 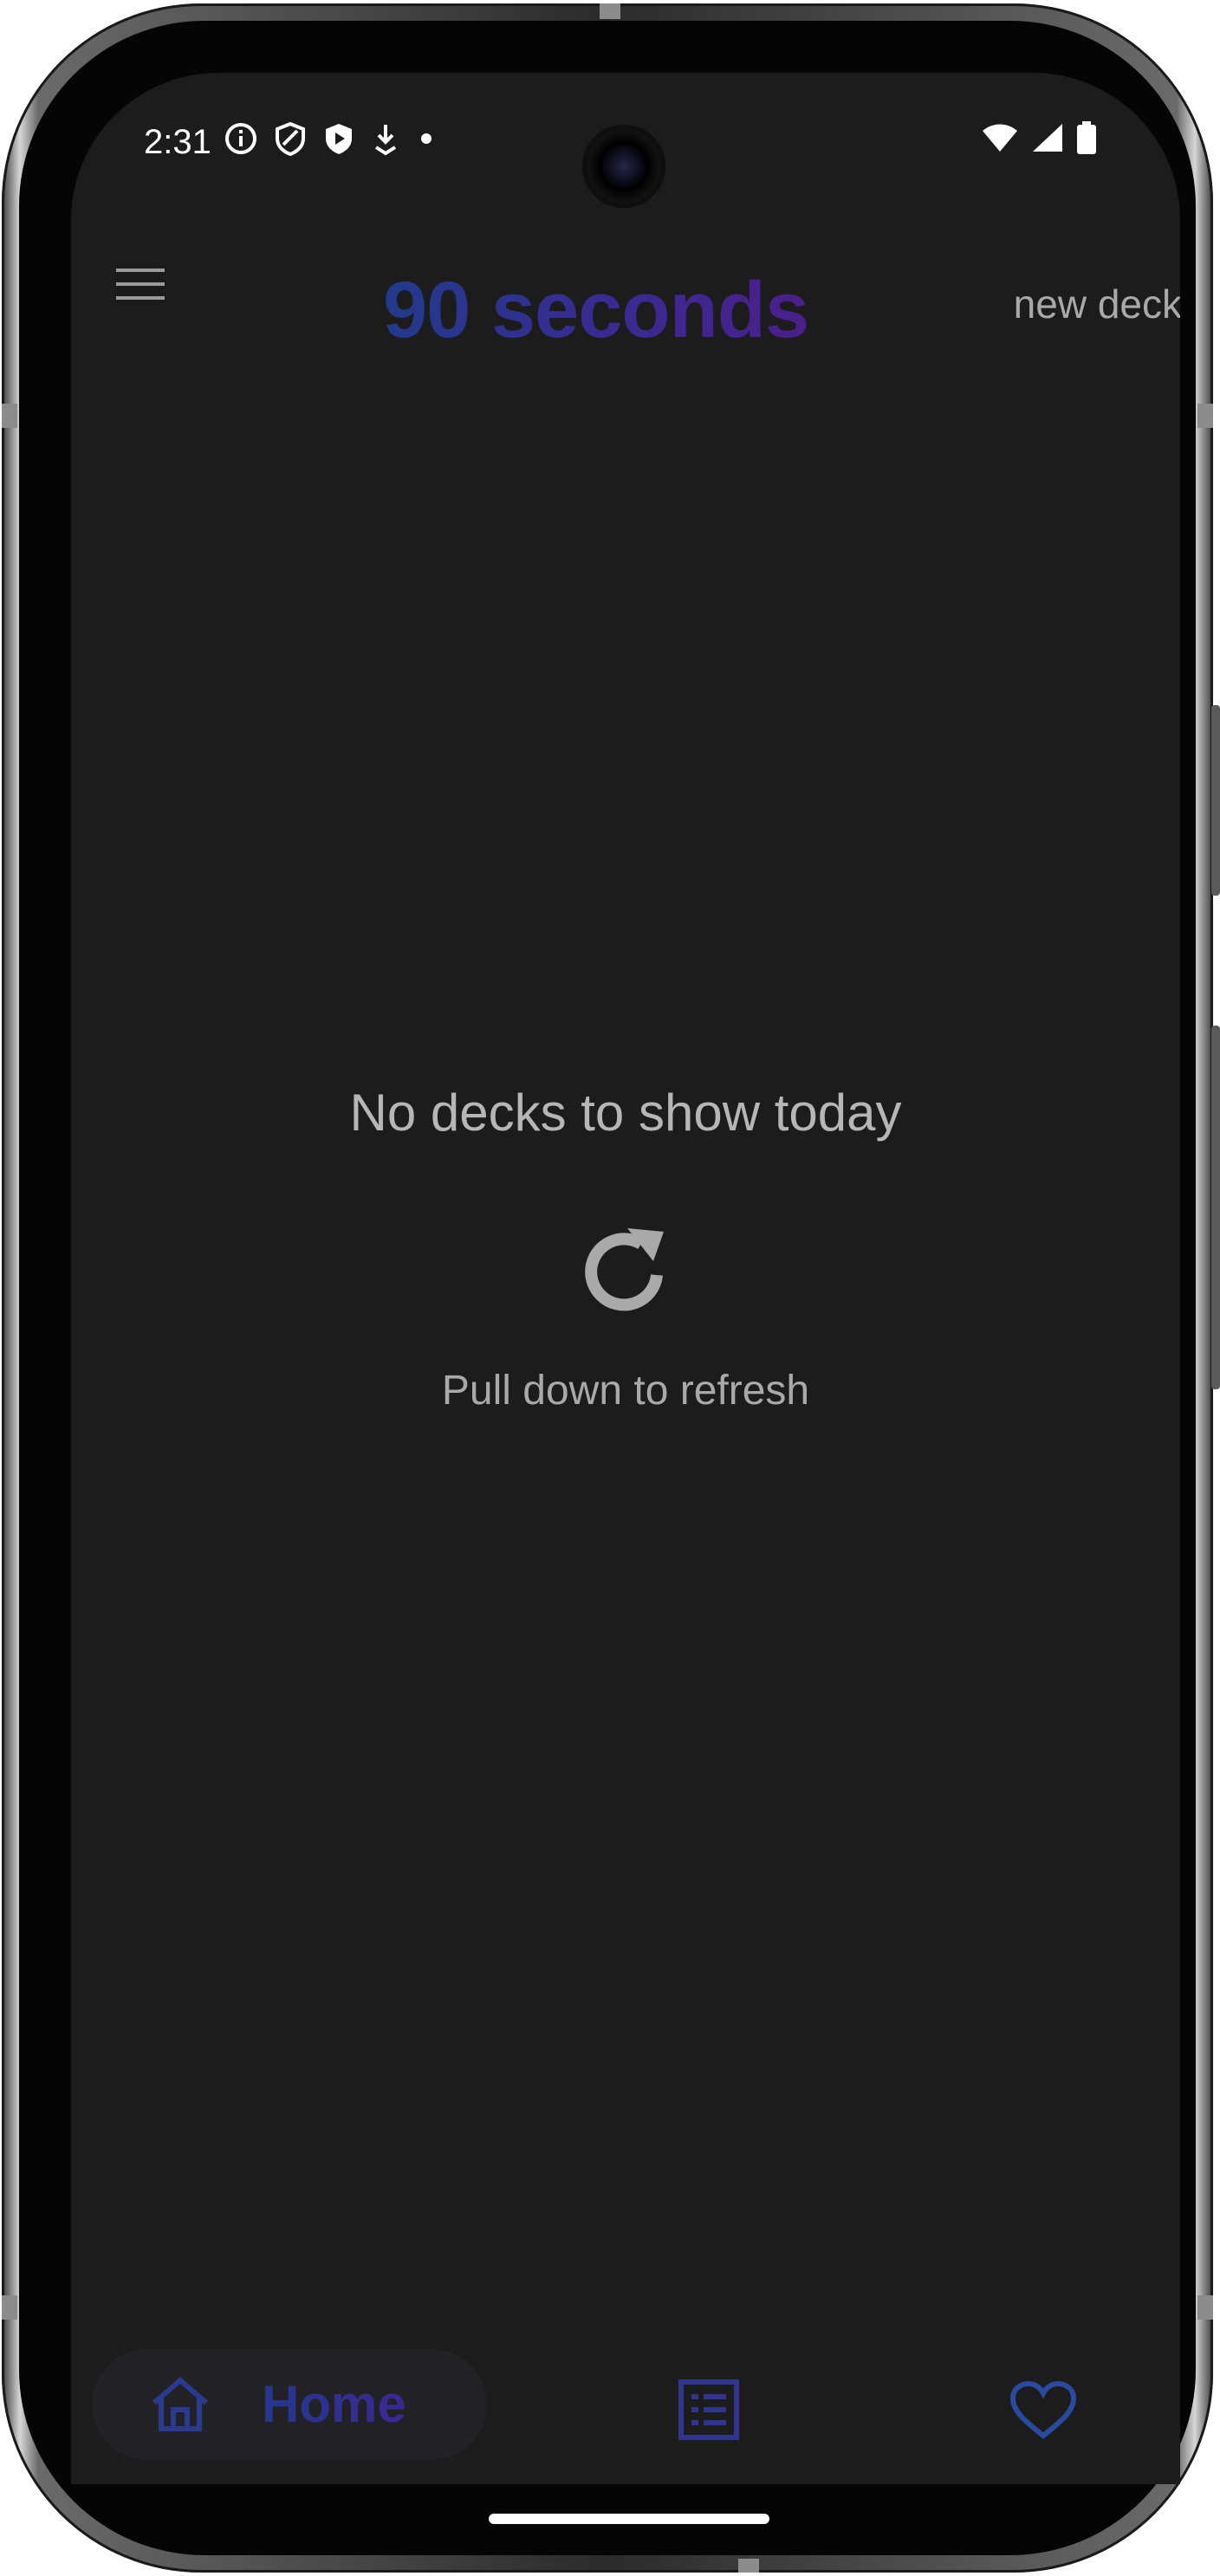 What do you see at coordinates (241, 138) in the screenshot?
I see `info-icon` at bounding box center [241, 138].